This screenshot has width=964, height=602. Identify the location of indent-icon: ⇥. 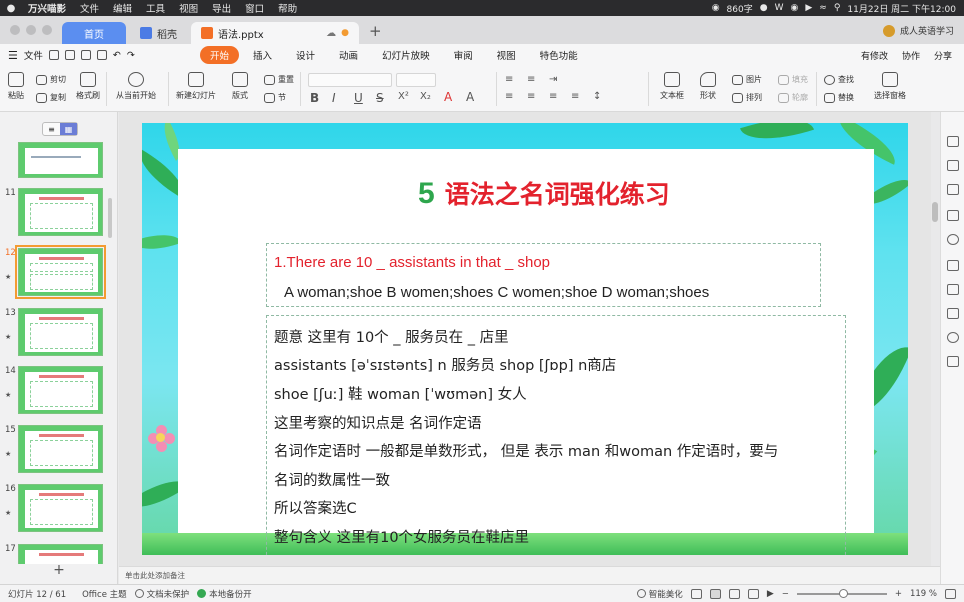
(553, 79).